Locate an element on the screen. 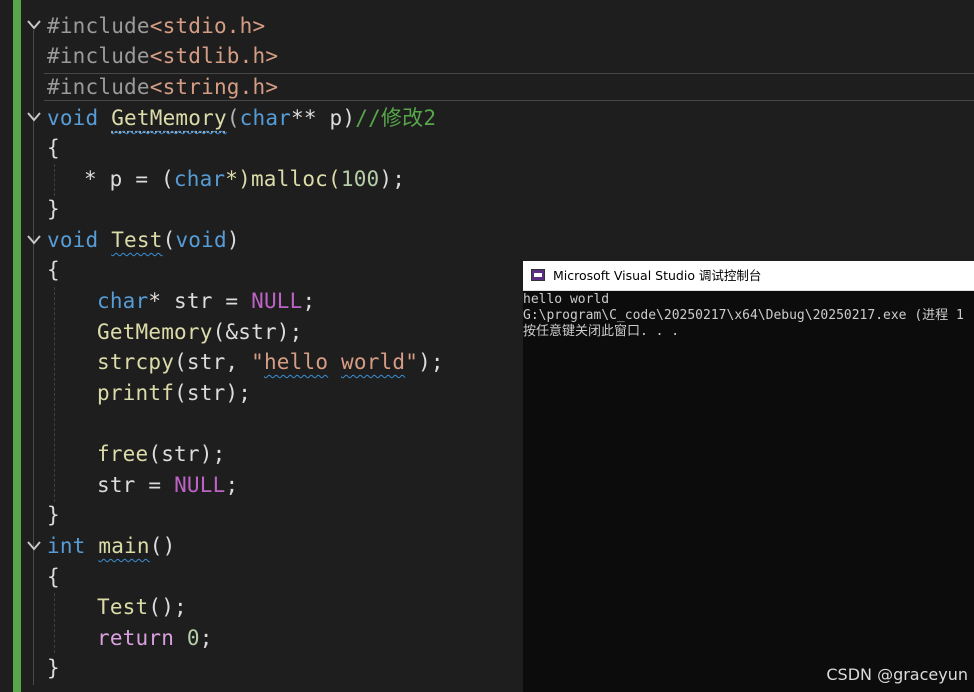 This screenshot has height=692, width=974. code-line-11: GetMemory(&str); is located at coordinates (200, 332).